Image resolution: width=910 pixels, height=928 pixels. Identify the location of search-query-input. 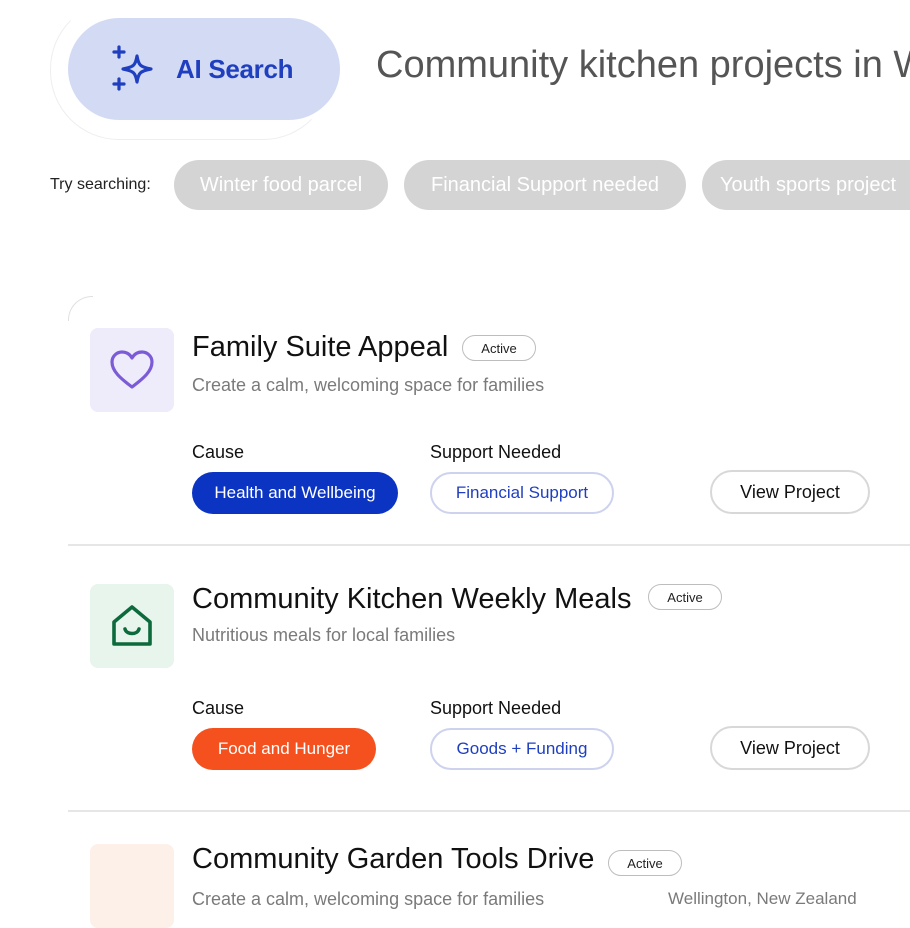
(643, 65).